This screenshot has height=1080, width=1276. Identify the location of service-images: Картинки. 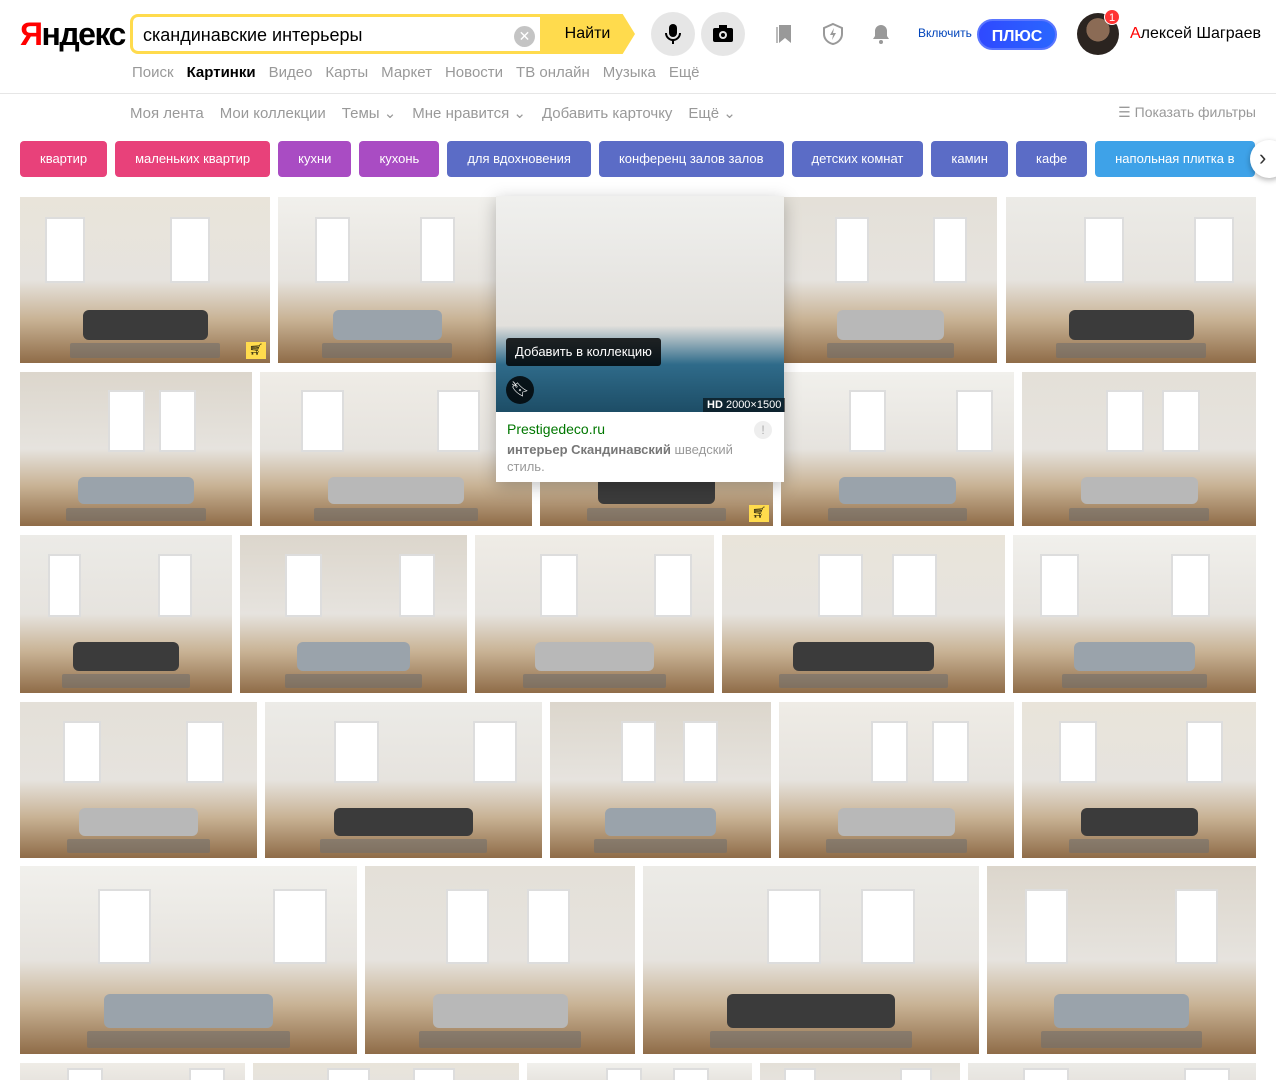
(221, 72).